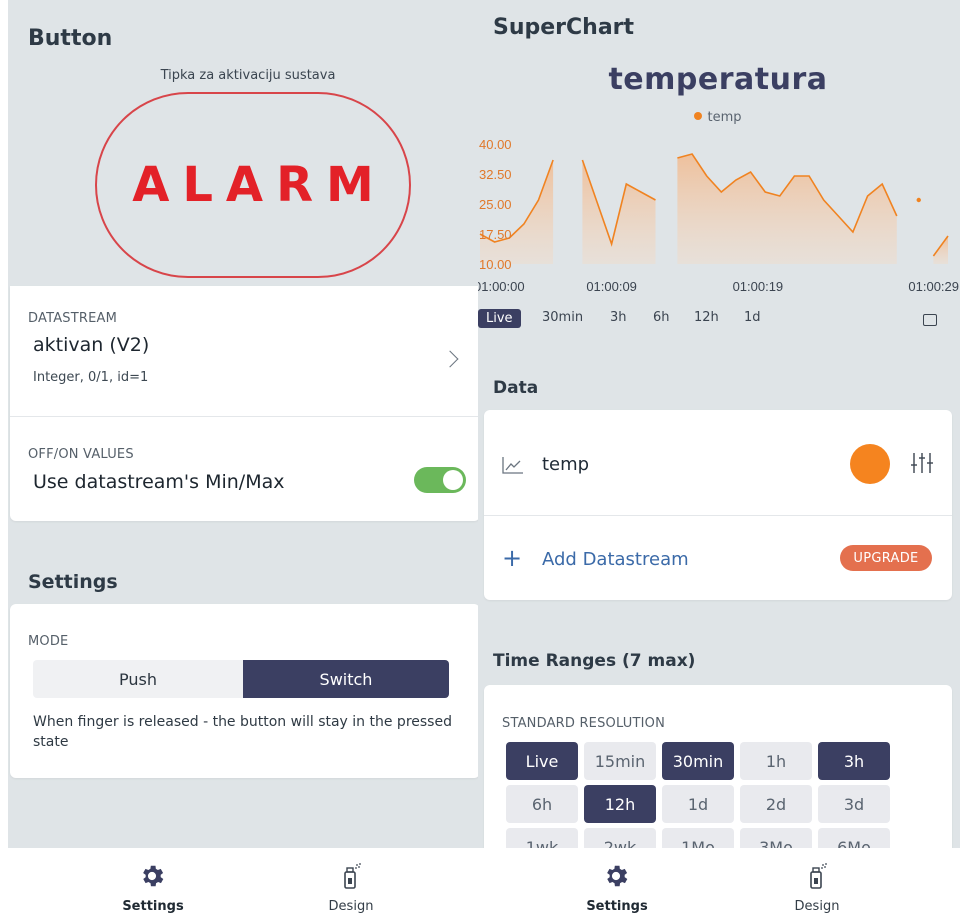  What do you see at coordinates (495, 174) in the screenshot?
I see `y-tick-label: 32.50` at bounding box center [495, 174].